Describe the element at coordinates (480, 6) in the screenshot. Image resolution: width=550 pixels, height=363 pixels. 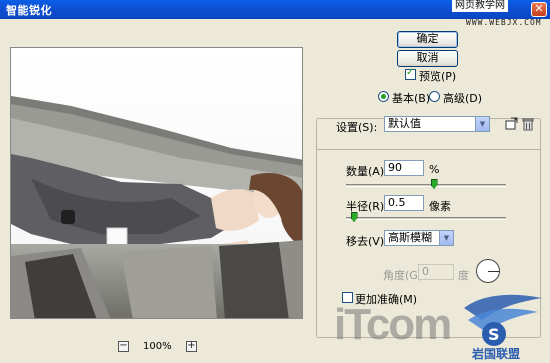
I see `site-watermark: 网页教学网` at that location.